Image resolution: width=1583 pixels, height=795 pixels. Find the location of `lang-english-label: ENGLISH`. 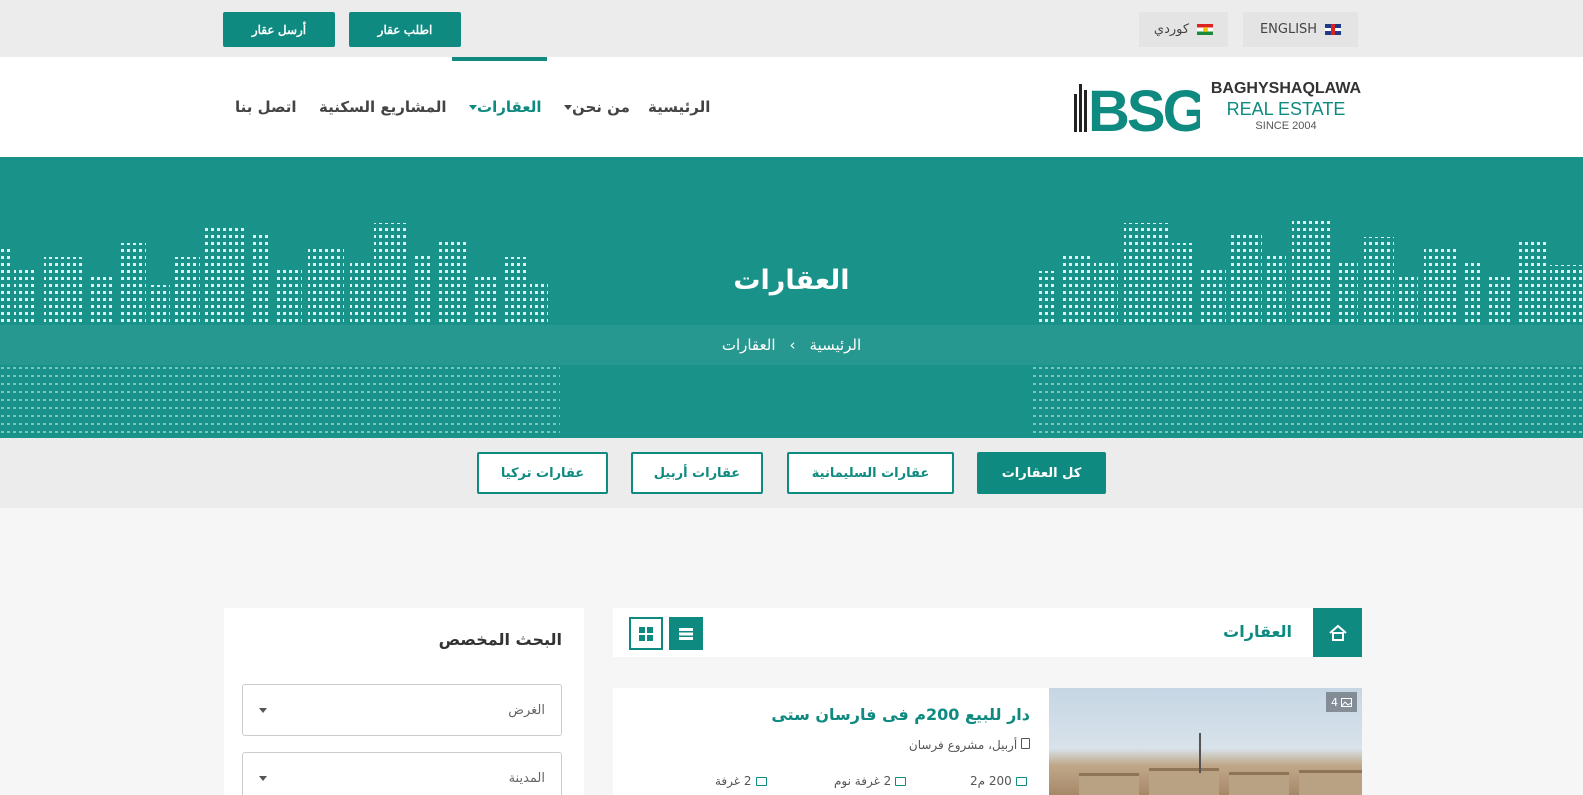

lang-english-label: ENGLISH is located at coordinates (1288, 29).